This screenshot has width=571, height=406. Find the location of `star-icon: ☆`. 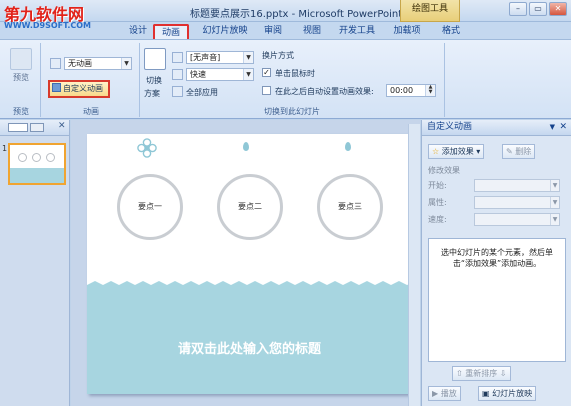

star-icon: ☆ is located at coordinates (436, 151).